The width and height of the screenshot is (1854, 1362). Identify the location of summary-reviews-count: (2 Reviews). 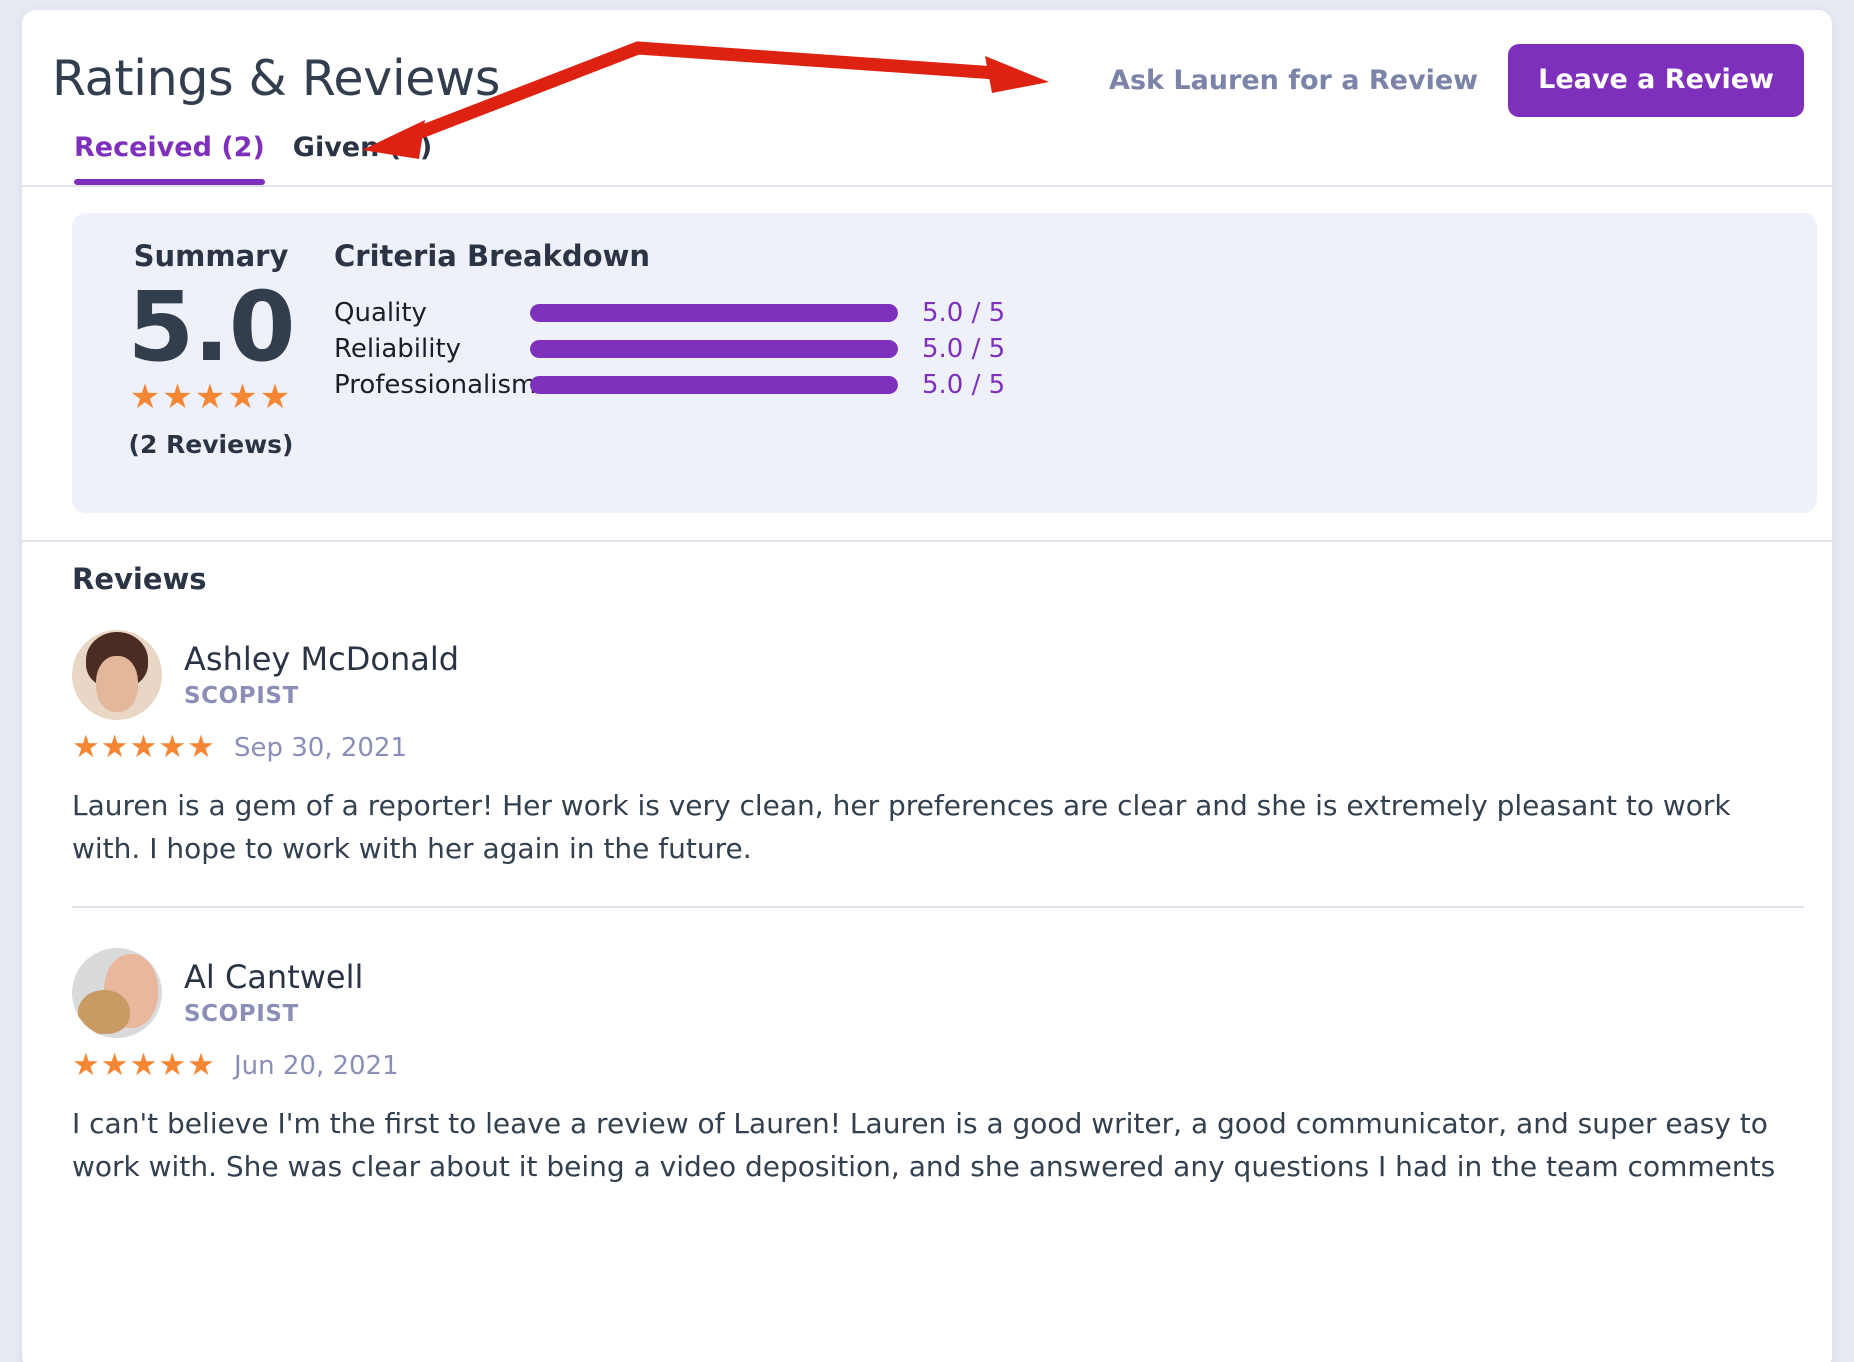
(211, 444).